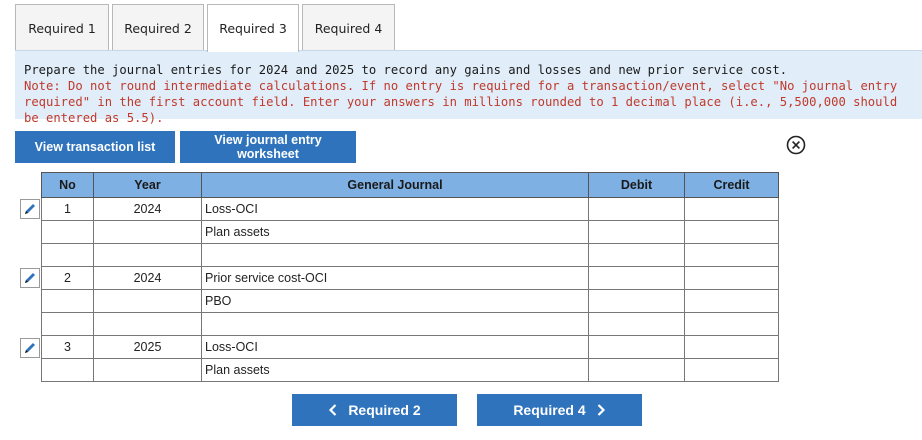  I want to click on header-general-journal: General Journal, so click(395, 185).